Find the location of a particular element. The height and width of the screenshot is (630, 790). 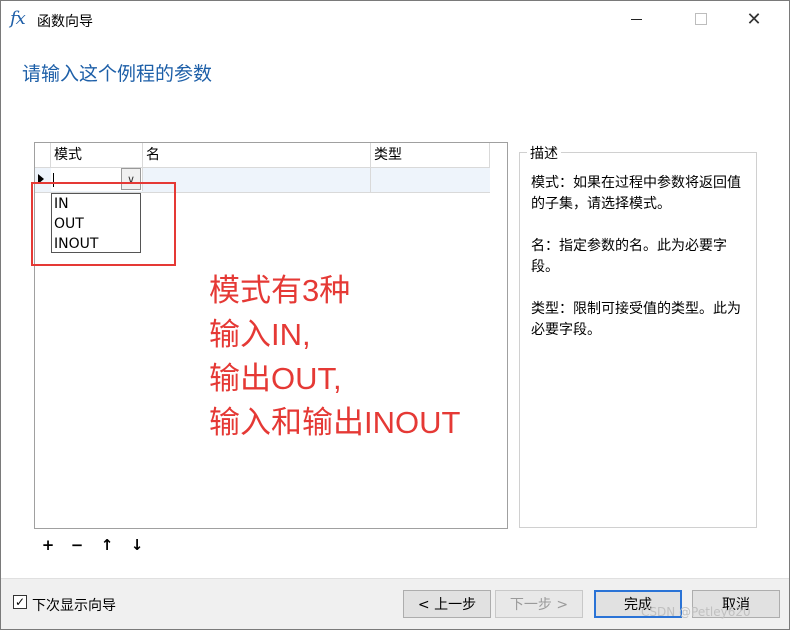

next-button: 下一步 > is located at coordinates (539, 604).